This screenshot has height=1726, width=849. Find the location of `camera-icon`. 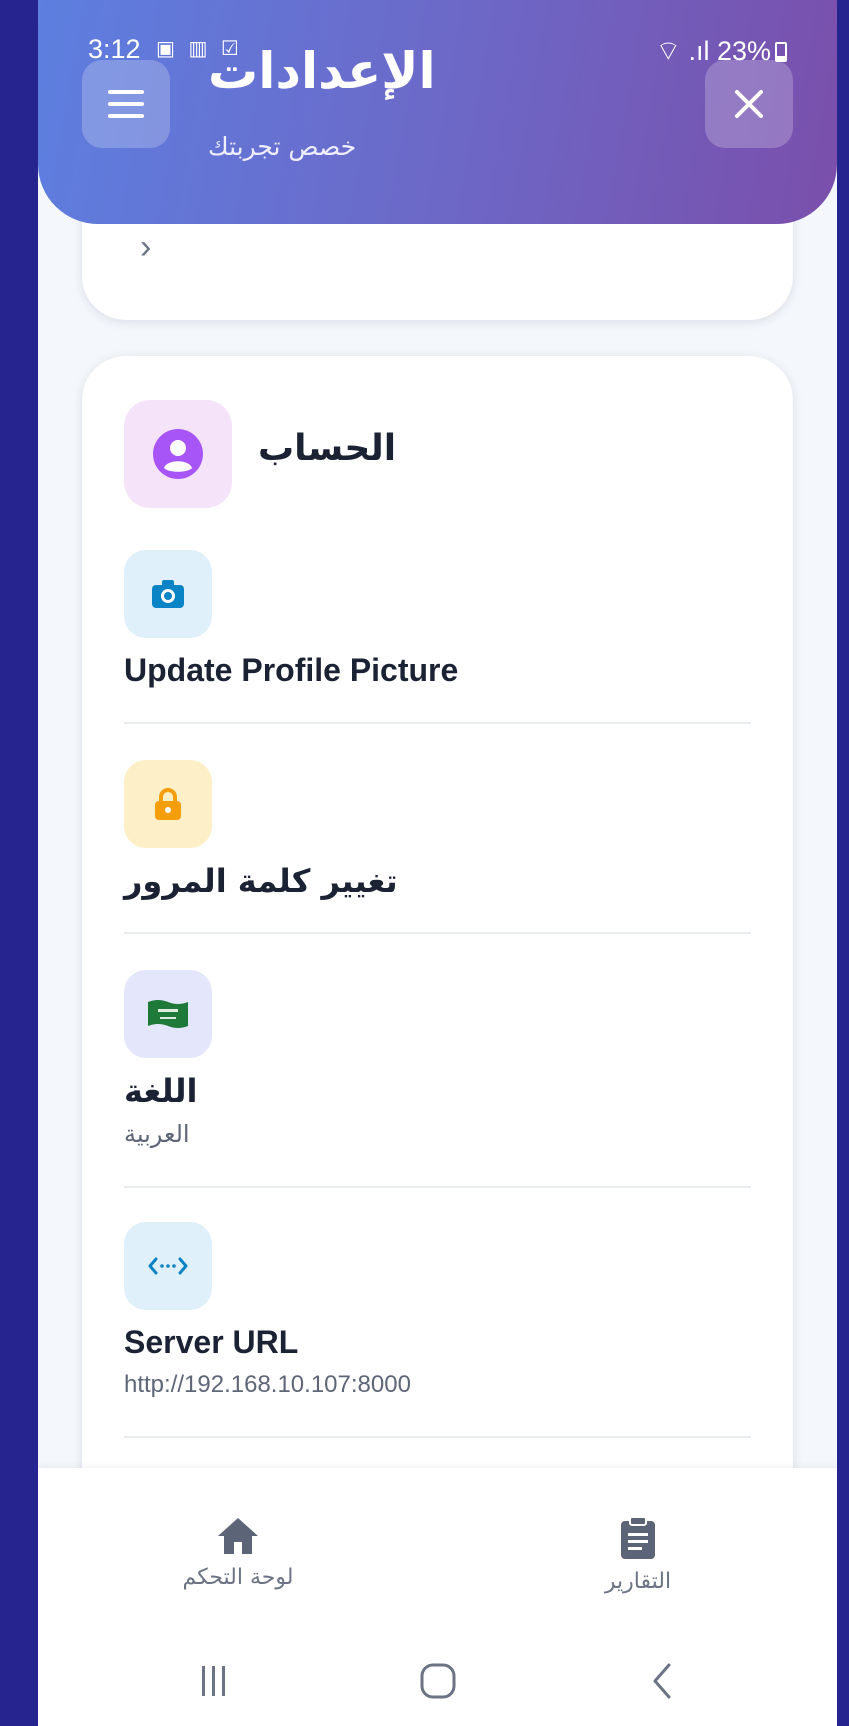

camera-icon is located at coordinates (168, 594).